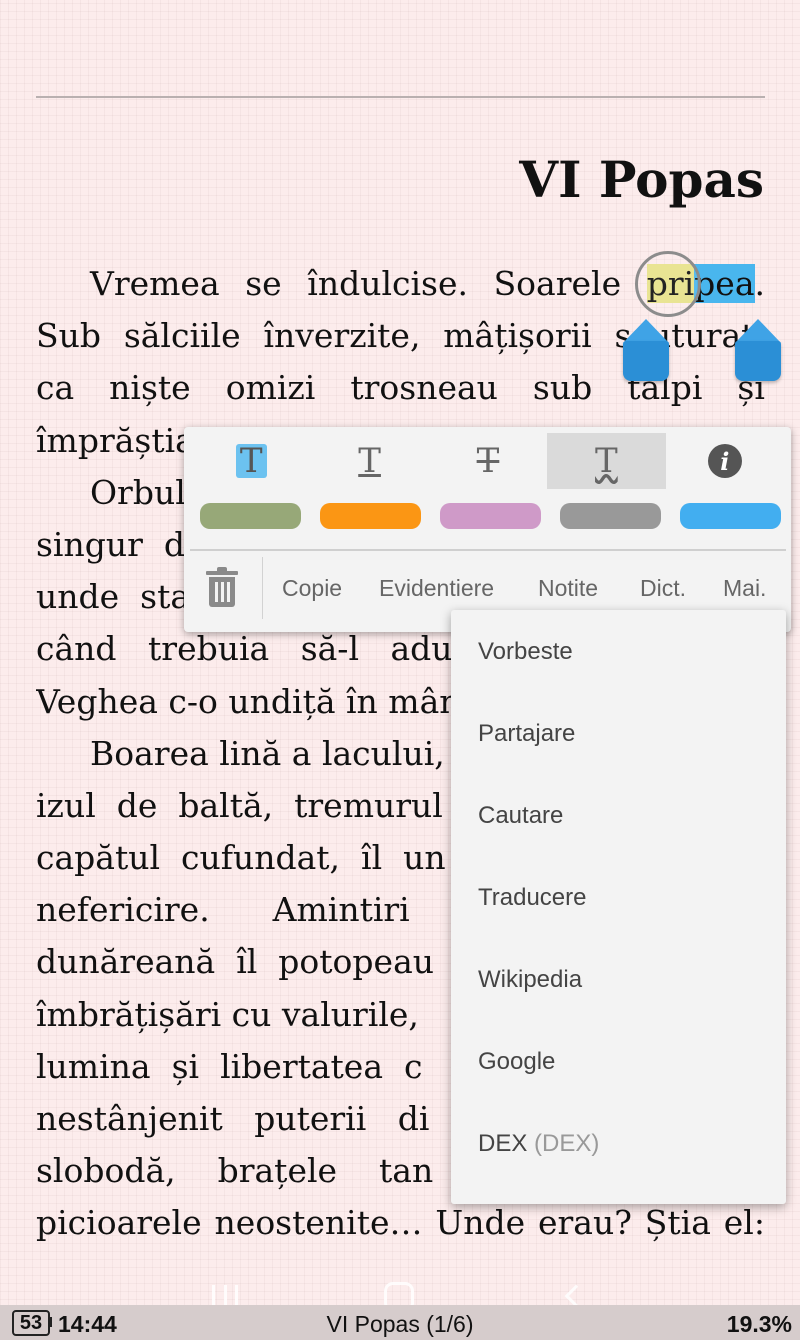 Image resolution: width=800 pixels, height=1340 pixels. Describe the element at coordinates (576, 1296) in the screenshot. I see `back-icon` at that location.